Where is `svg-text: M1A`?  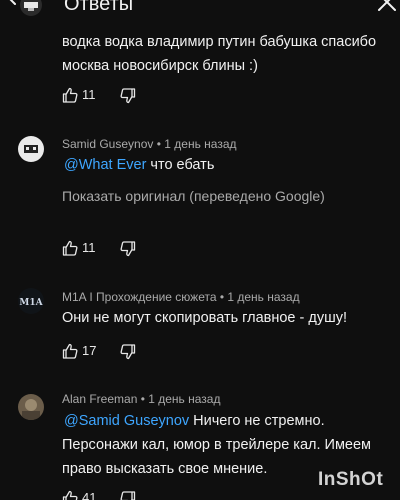
svg-text: M1A is located at coordinates (31, 303).